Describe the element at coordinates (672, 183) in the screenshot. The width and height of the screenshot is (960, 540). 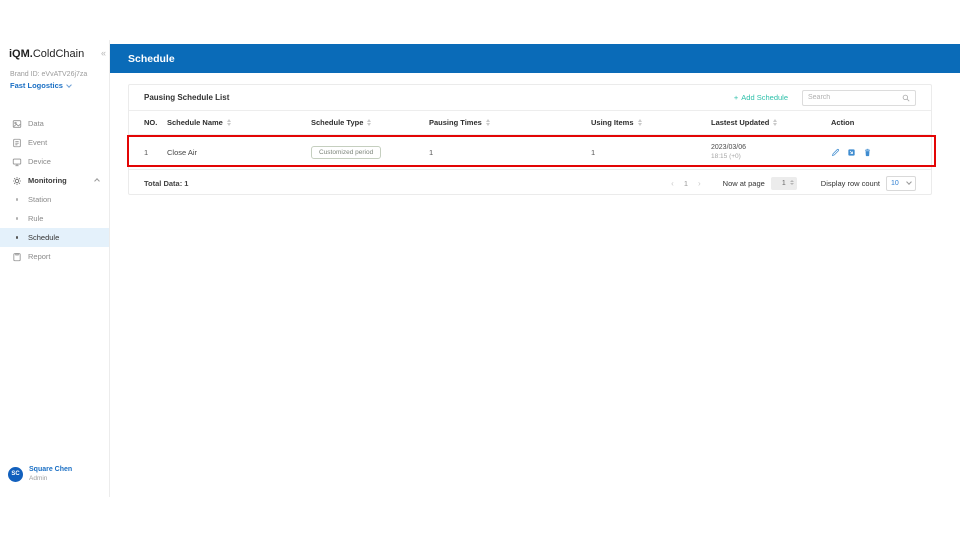
I see `pager-prev-icon: ‹` at that location.